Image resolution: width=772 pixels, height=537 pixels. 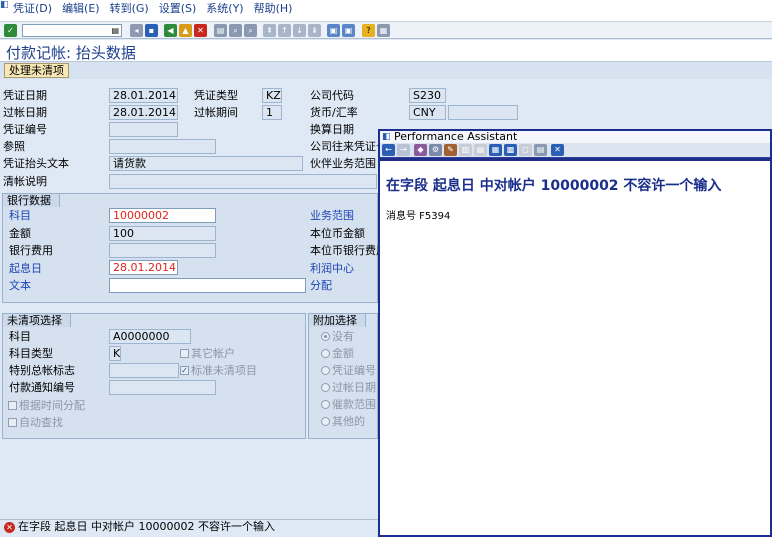 I want to click on doc-number-field, so click(x=143, y=129).